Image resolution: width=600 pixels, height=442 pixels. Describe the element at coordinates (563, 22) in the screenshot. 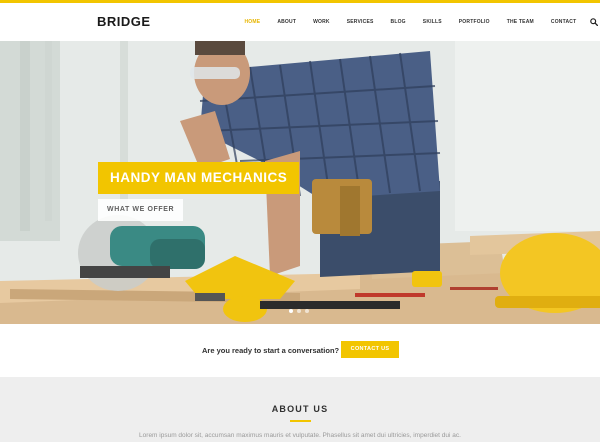

I see `nav-item-contact: CONTACT` at that location.